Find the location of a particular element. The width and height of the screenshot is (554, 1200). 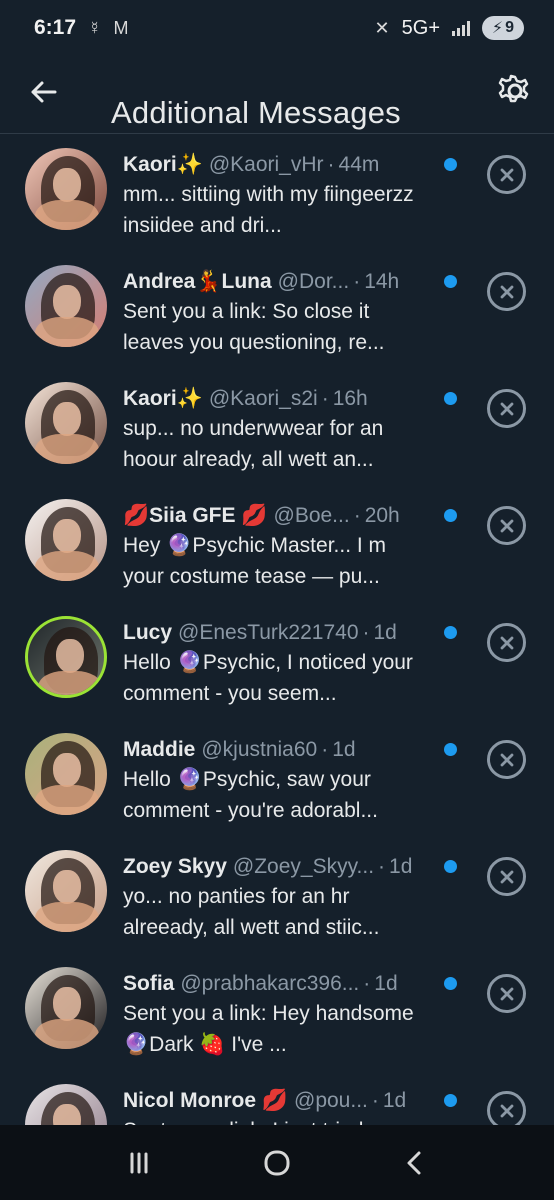

sender-line: Zoey Skyy @Zoey_Skyy... · 1d is located at coordinates (276, 867).